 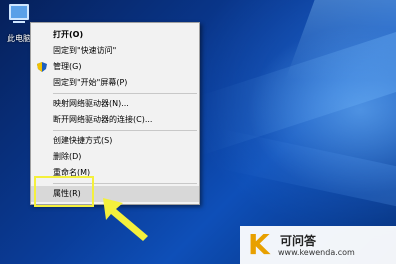 What do you see at coordinates (298, 241) in the screenshot?
I see `watermark-title: 可问答` at bounding box center [298, 241].